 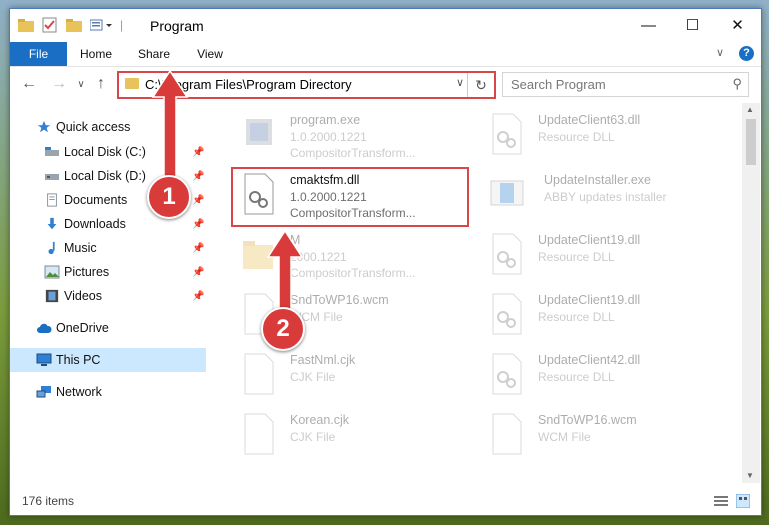 What do you see at coordinates (169, 197) in the screenshot?
I see `step-1-badge: 1` at bounding box center [169, 197].